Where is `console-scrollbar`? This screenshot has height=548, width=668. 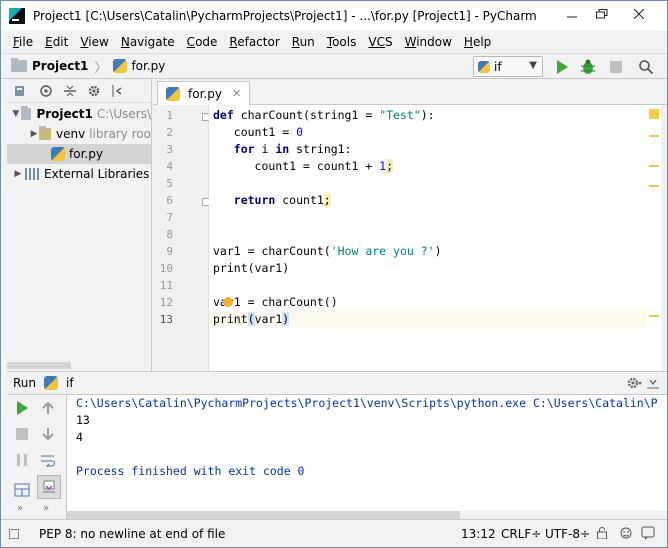
console-scrollbar is located at coordinates (367, 515).